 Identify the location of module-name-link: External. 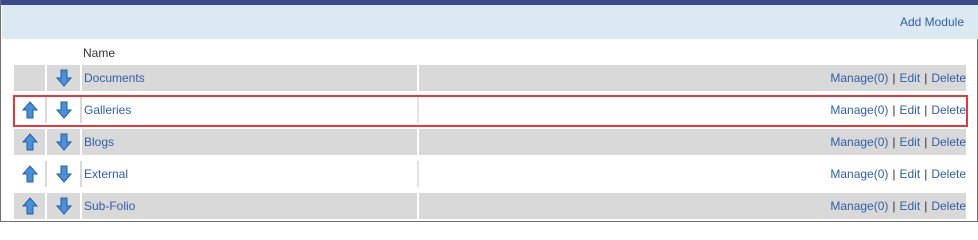
(106, 174).